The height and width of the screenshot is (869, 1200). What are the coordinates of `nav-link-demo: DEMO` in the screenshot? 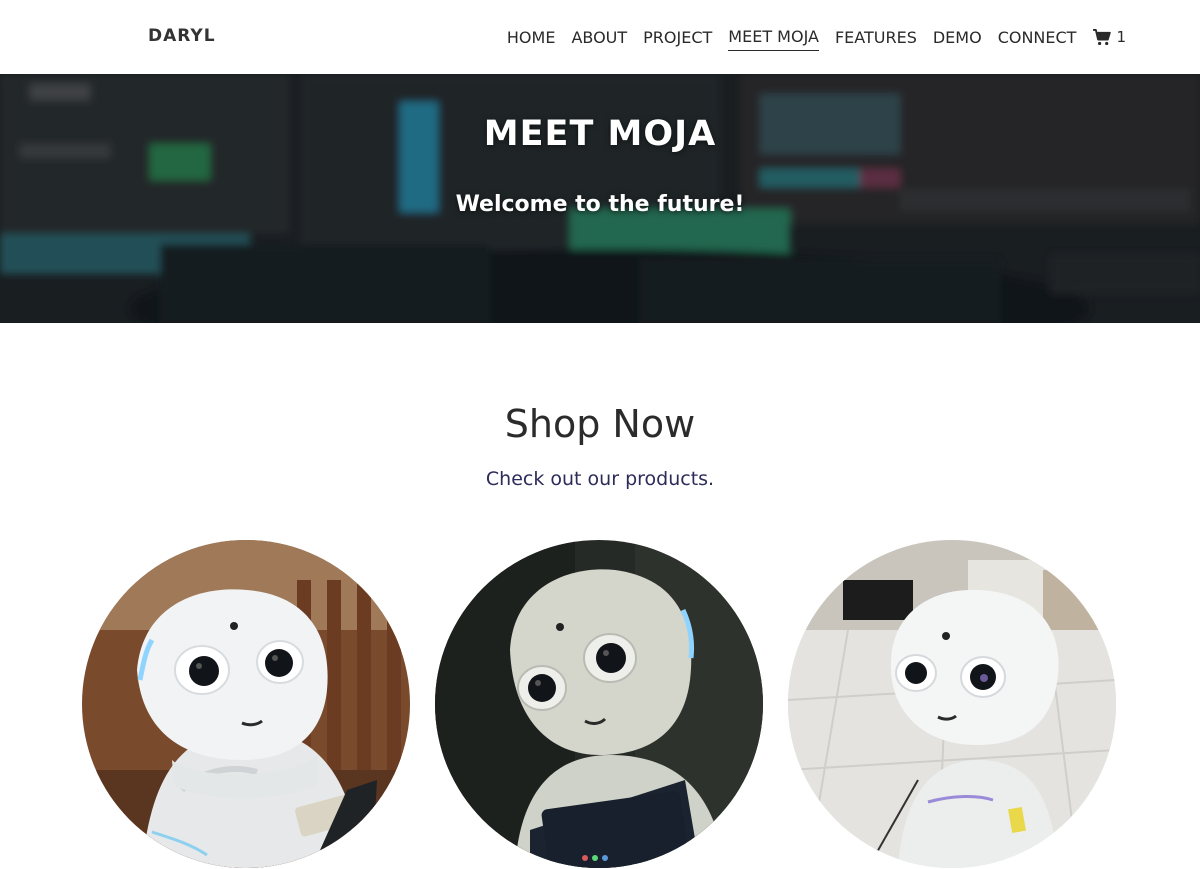 It's located at (957, 39).